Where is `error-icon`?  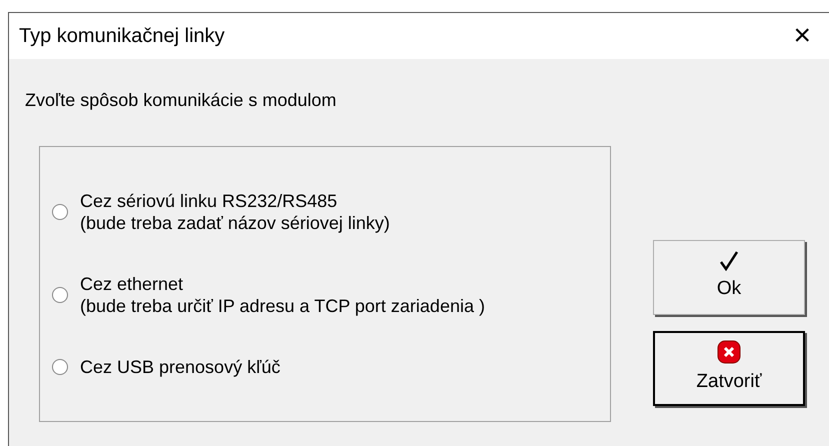
error-icon is located at coordinates (729, 352).